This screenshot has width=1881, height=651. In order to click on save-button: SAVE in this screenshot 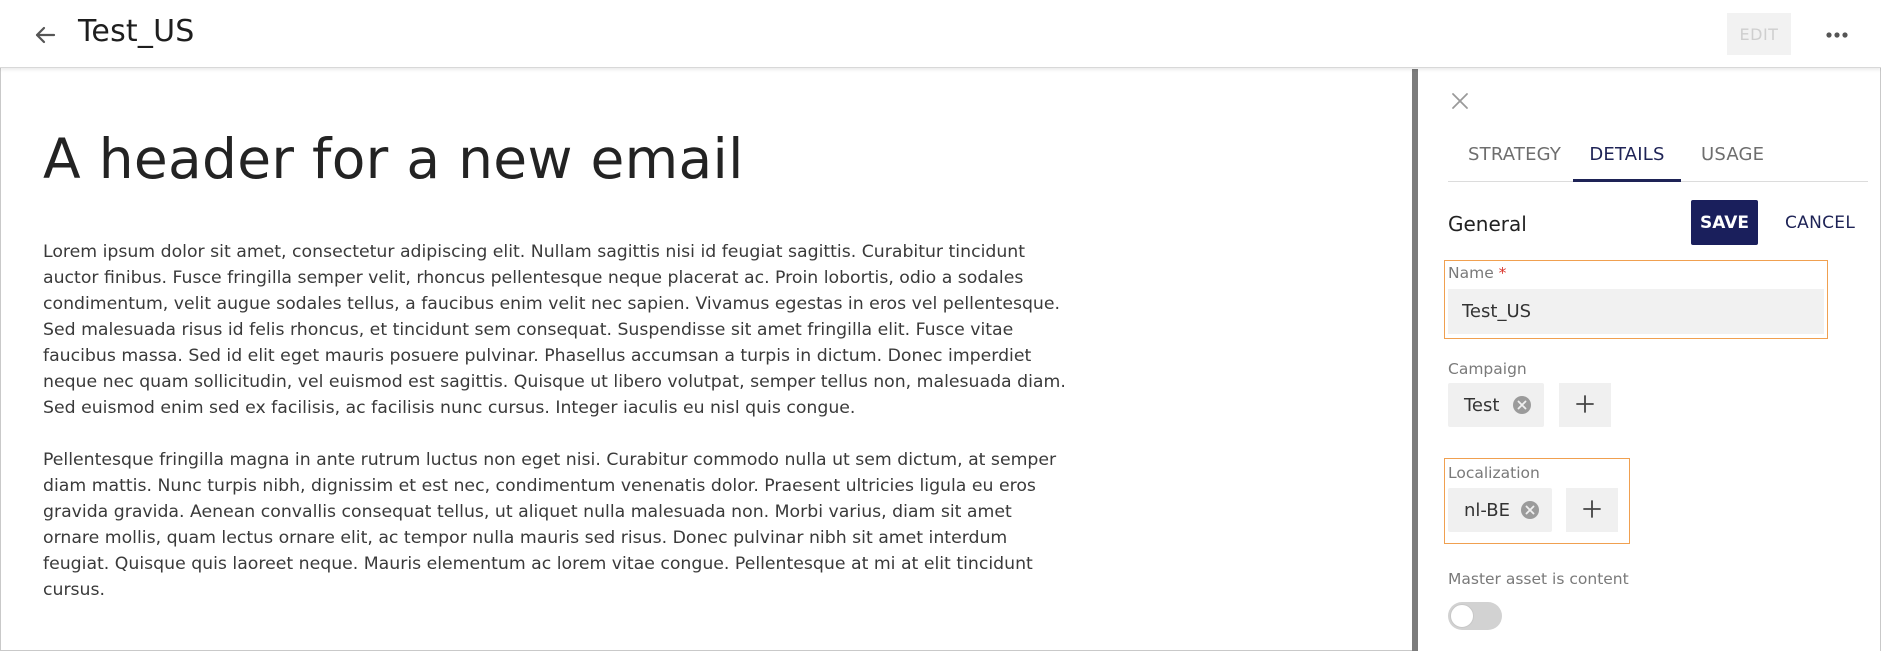, I will do `click(1724, 222)`.